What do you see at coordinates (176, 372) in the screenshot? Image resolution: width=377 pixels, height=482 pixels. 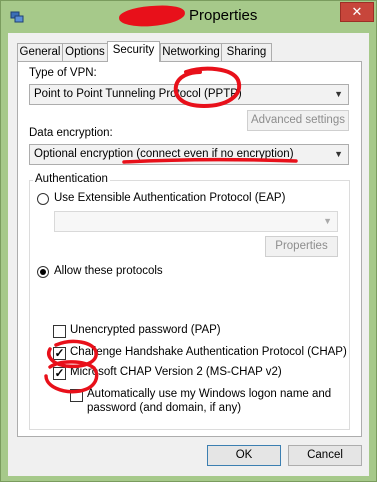 I see `mschap-v2-label: Microsoft CHAP Version 2 (MS-CHAP v2)` at bounding box center [176, 372].